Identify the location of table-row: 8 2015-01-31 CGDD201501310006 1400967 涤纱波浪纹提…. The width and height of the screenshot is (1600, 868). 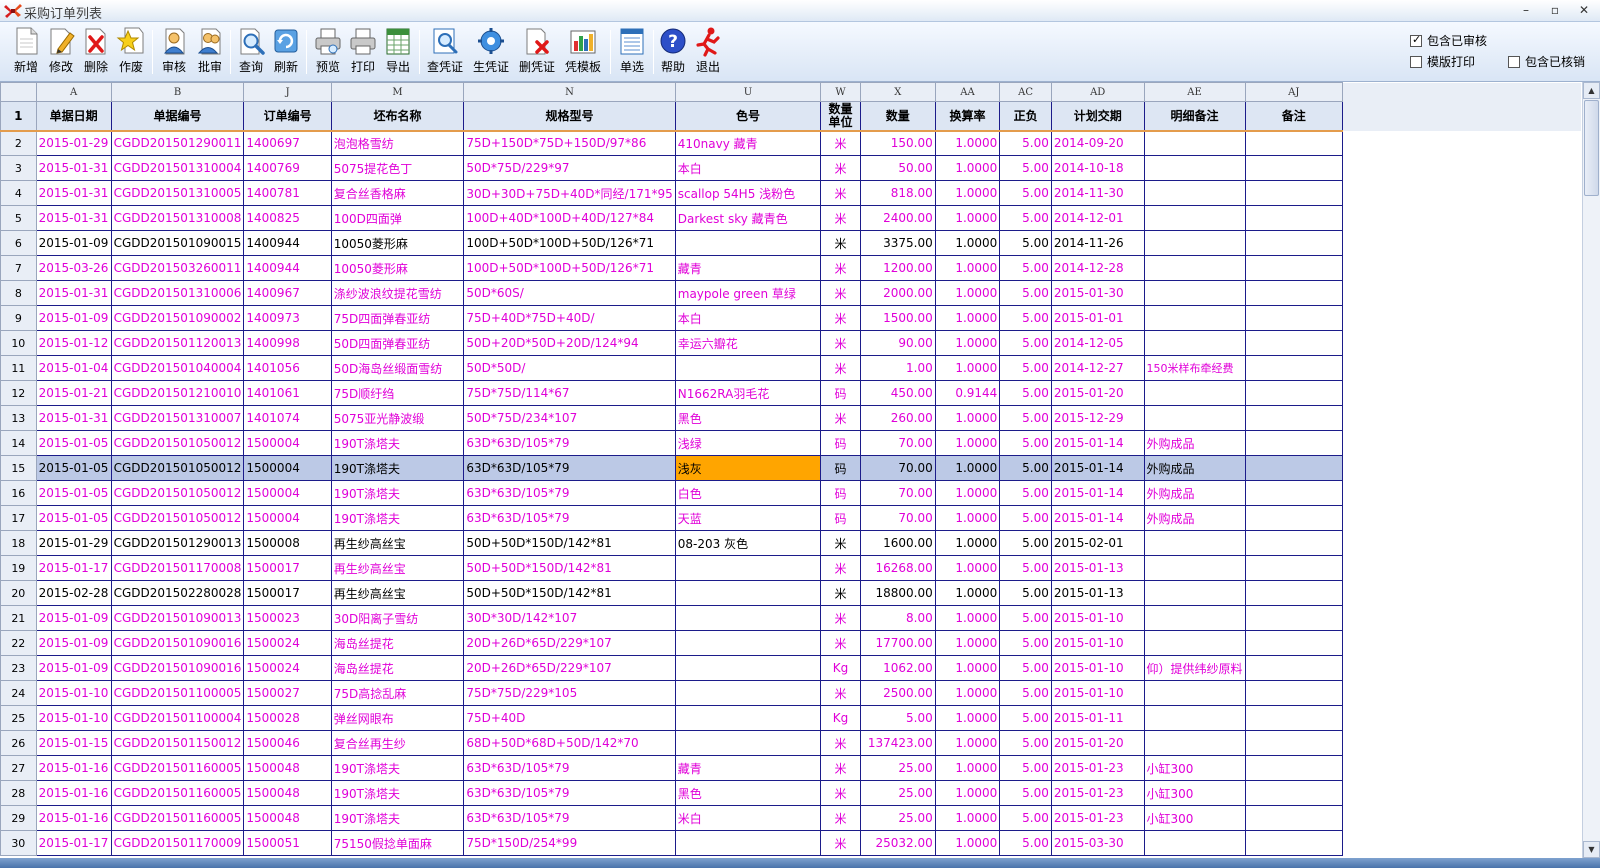
(791, 293).